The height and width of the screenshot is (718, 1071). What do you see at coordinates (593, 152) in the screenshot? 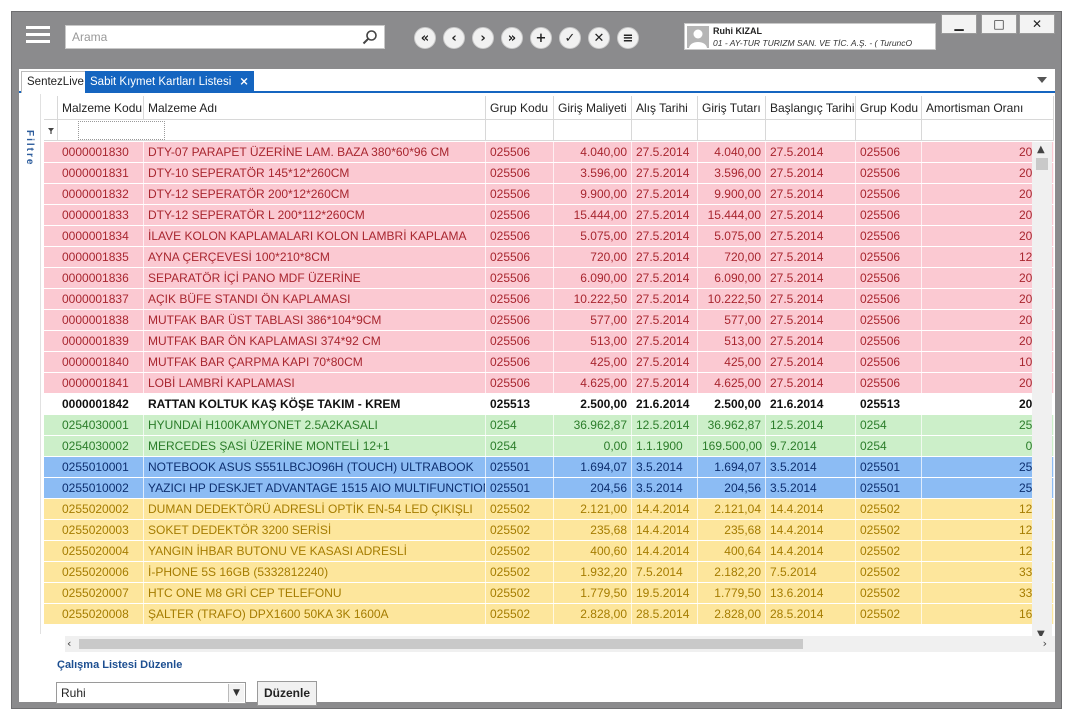
I see `cell-giris-maliyeti: 4.040,00` at bounding box center [593, 152].